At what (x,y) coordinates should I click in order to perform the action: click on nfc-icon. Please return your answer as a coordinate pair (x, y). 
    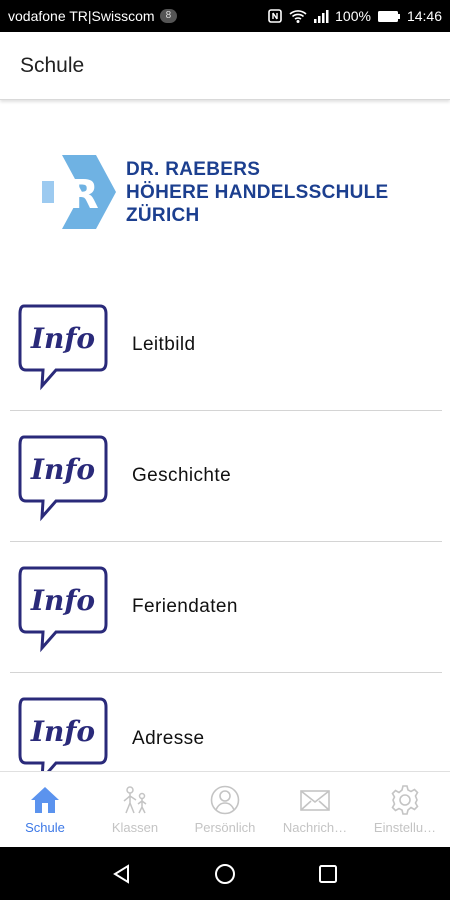
    Looking at the image, I should click on (275, 16).